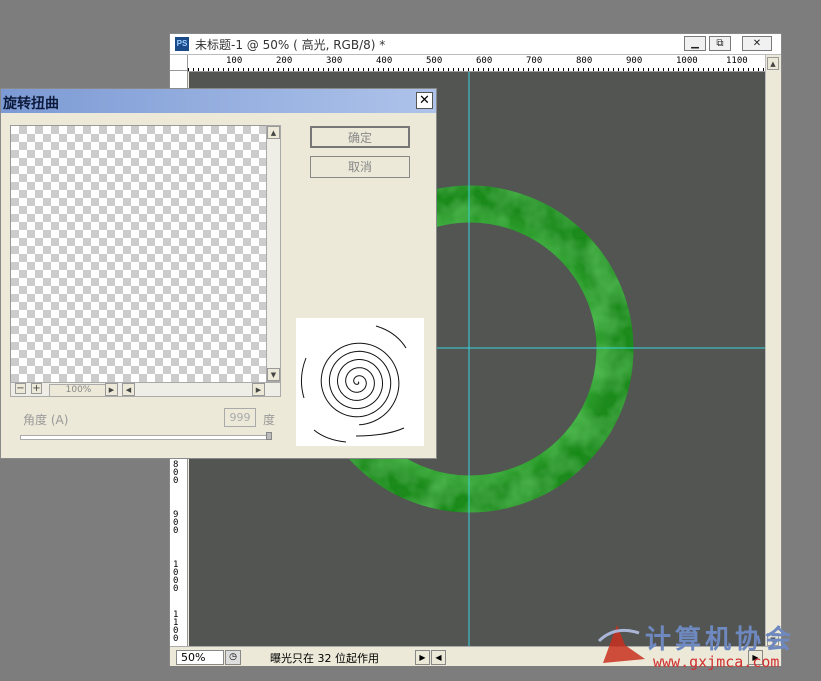 This screenshot has height=681, width=821. What do you see at coordinates (182, 44) in the screenshot?
I see `photoshop-icon: PS` at bounding box center [182, 44].